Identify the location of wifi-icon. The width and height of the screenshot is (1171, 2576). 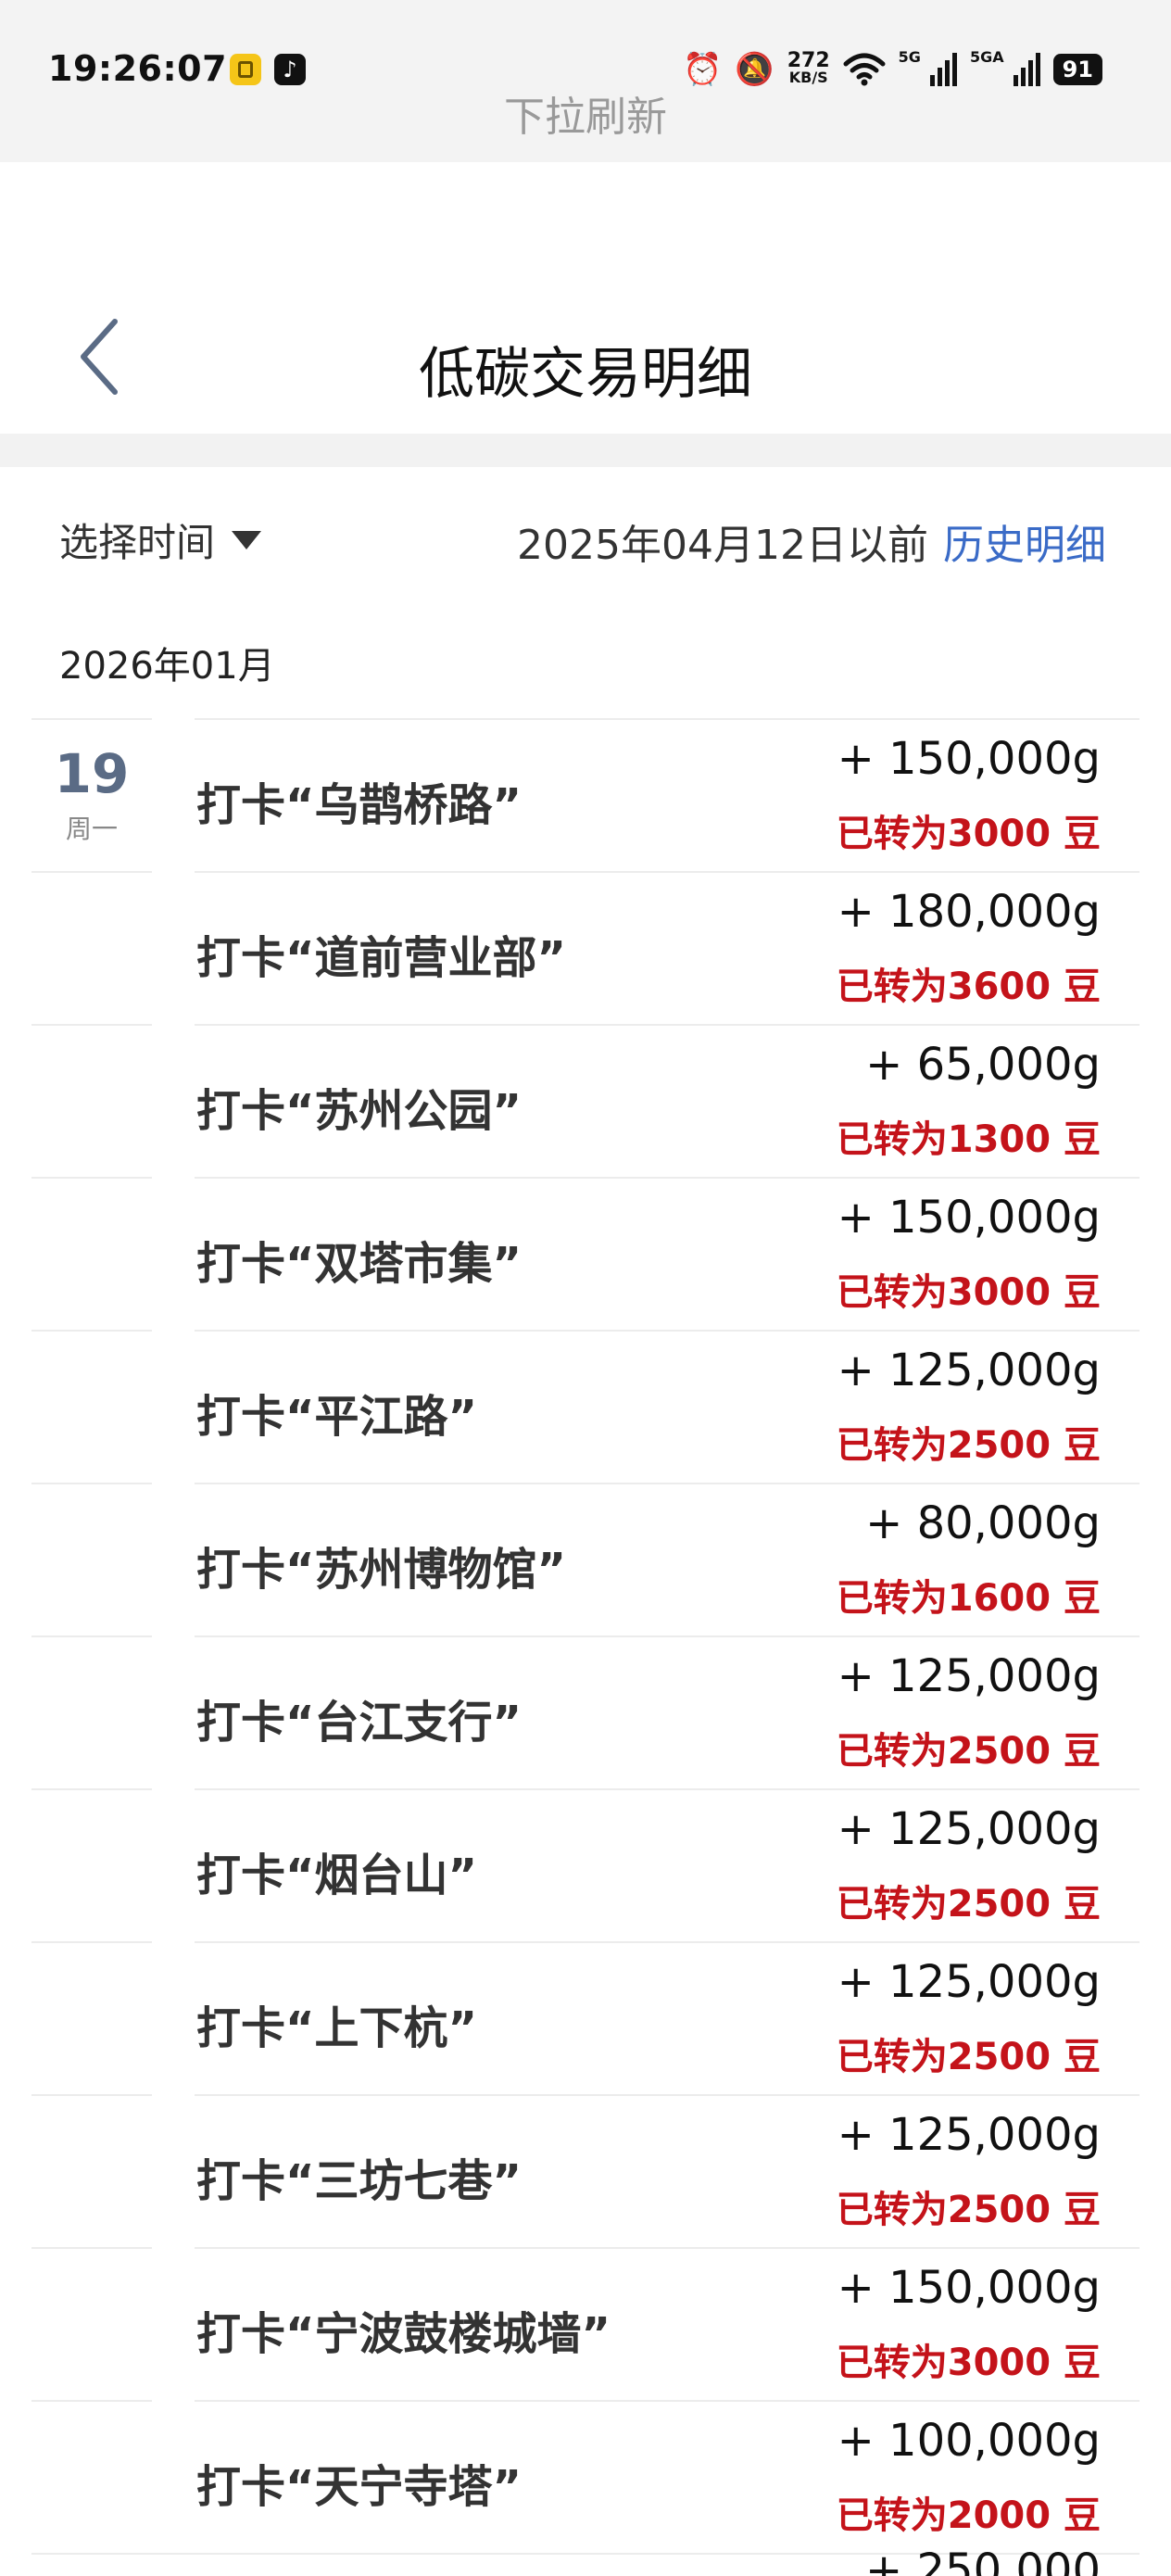
(865, 69).